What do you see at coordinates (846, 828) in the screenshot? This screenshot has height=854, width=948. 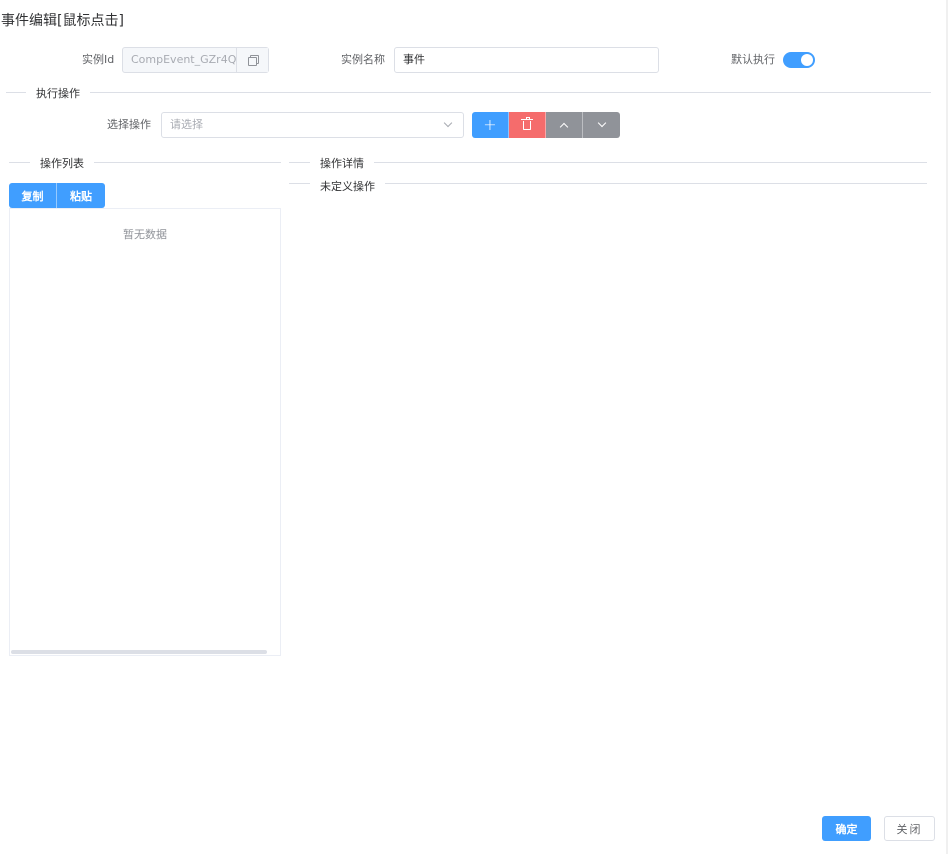 I see `confirm-button: 确定` at bounding box center [846, 828].